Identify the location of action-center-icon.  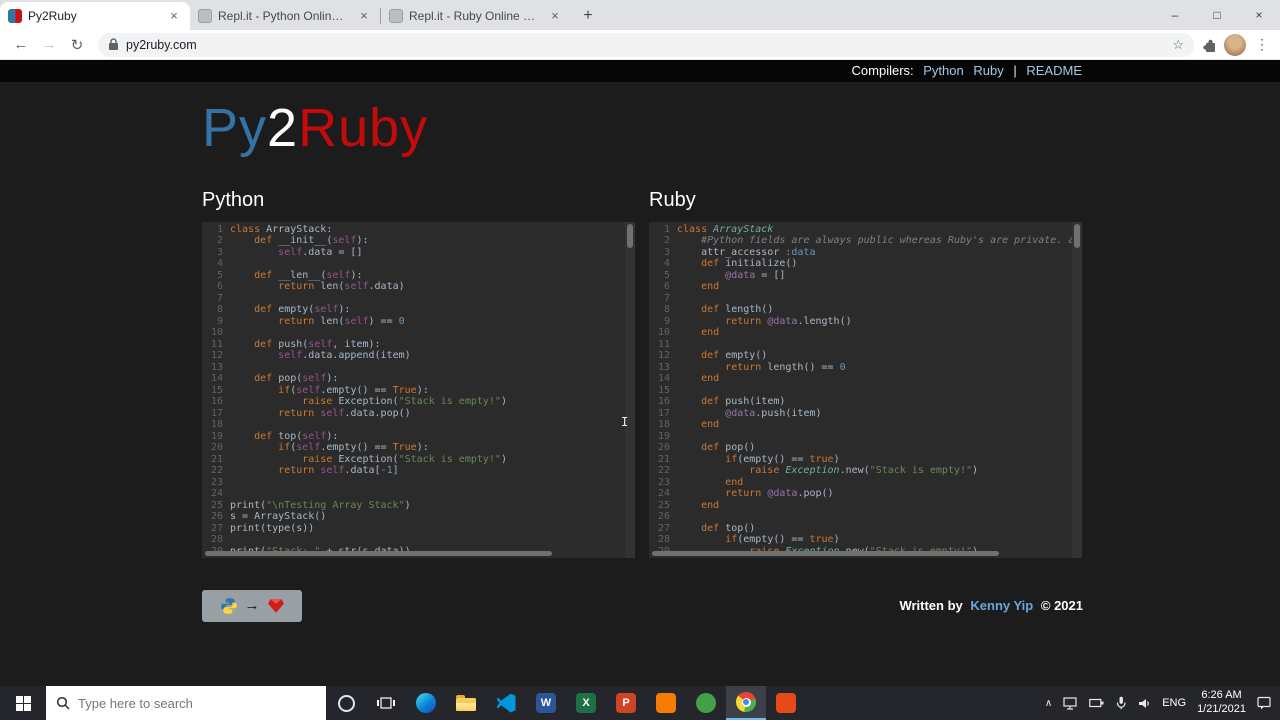
(1264, 703).